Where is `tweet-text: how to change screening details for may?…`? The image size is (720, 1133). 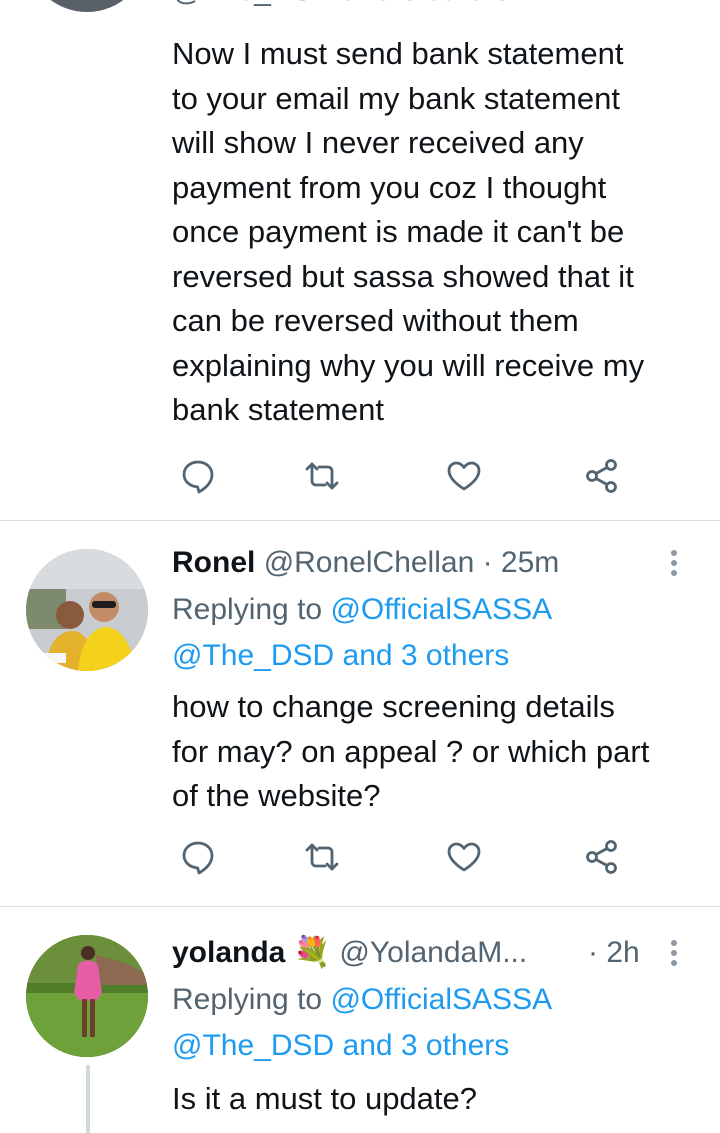 tweet-text: how to change screening details for may?… is located at coordinates (411, 751).